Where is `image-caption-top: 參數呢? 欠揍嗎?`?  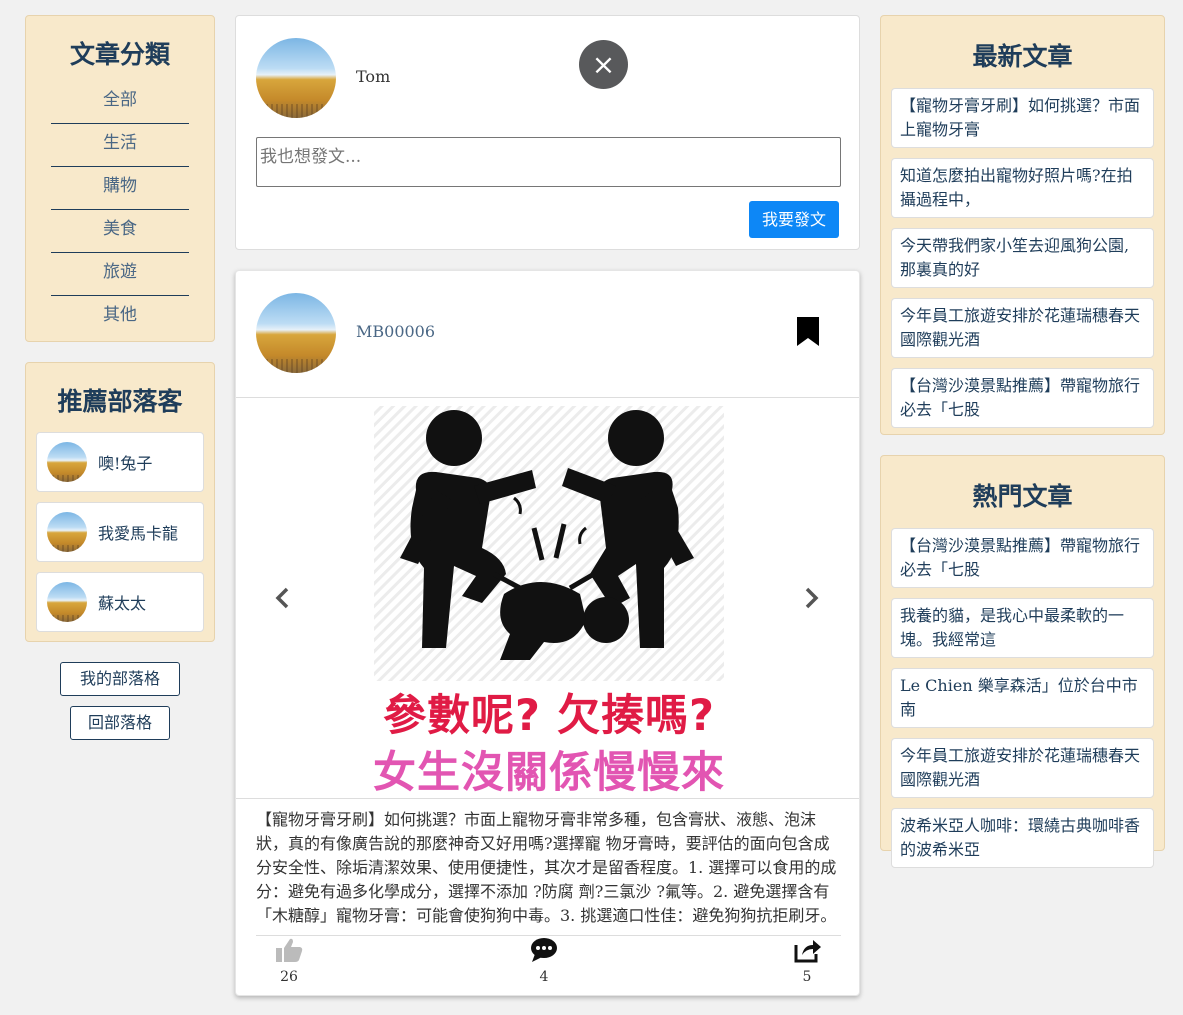
image-caption-top: 參數呢? 欠揍嗎? is located at coordinates (549, 716).